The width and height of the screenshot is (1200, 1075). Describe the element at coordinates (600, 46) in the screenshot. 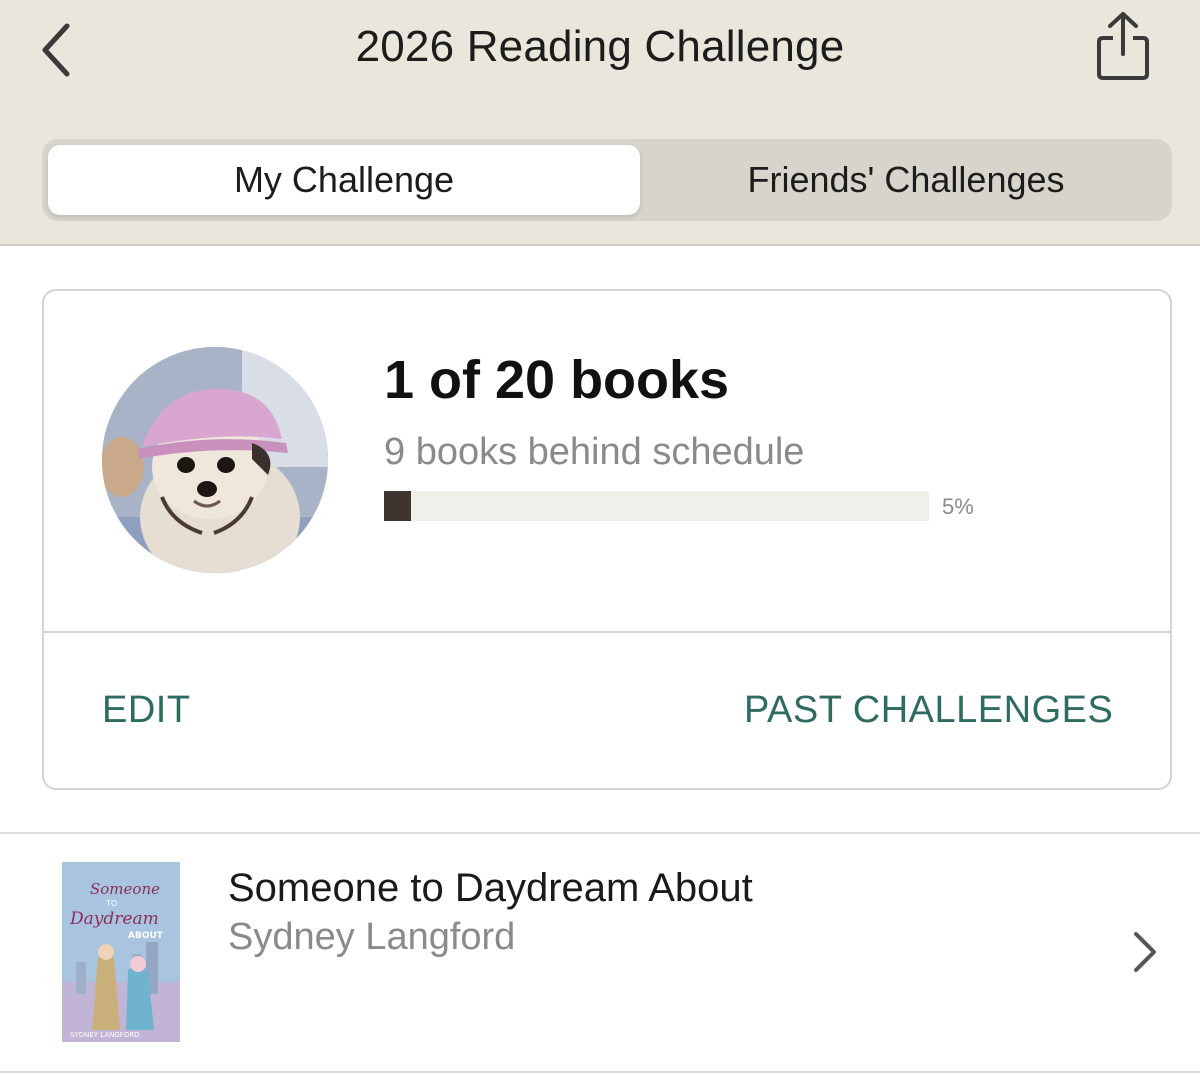

I see `page-title: 2026 Reading Challenge` at that location.